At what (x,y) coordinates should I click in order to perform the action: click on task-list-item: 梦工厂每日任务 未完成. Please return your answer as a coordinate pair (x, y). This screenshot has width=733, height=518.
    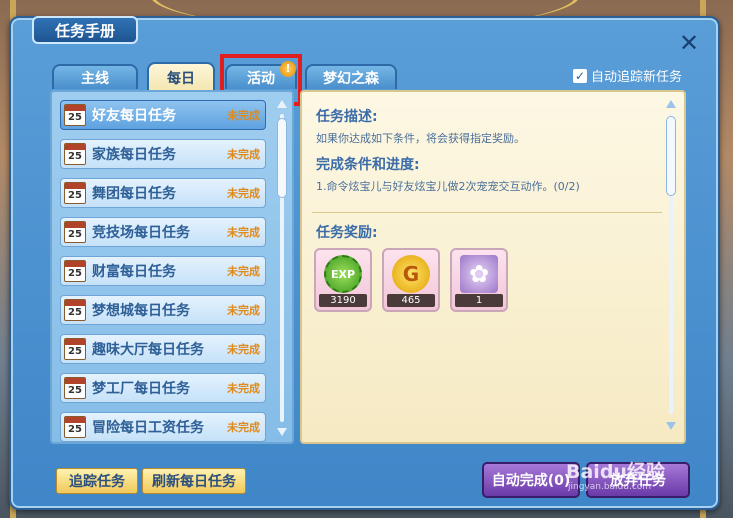
    Looking at the image, I should click on (163, 388).